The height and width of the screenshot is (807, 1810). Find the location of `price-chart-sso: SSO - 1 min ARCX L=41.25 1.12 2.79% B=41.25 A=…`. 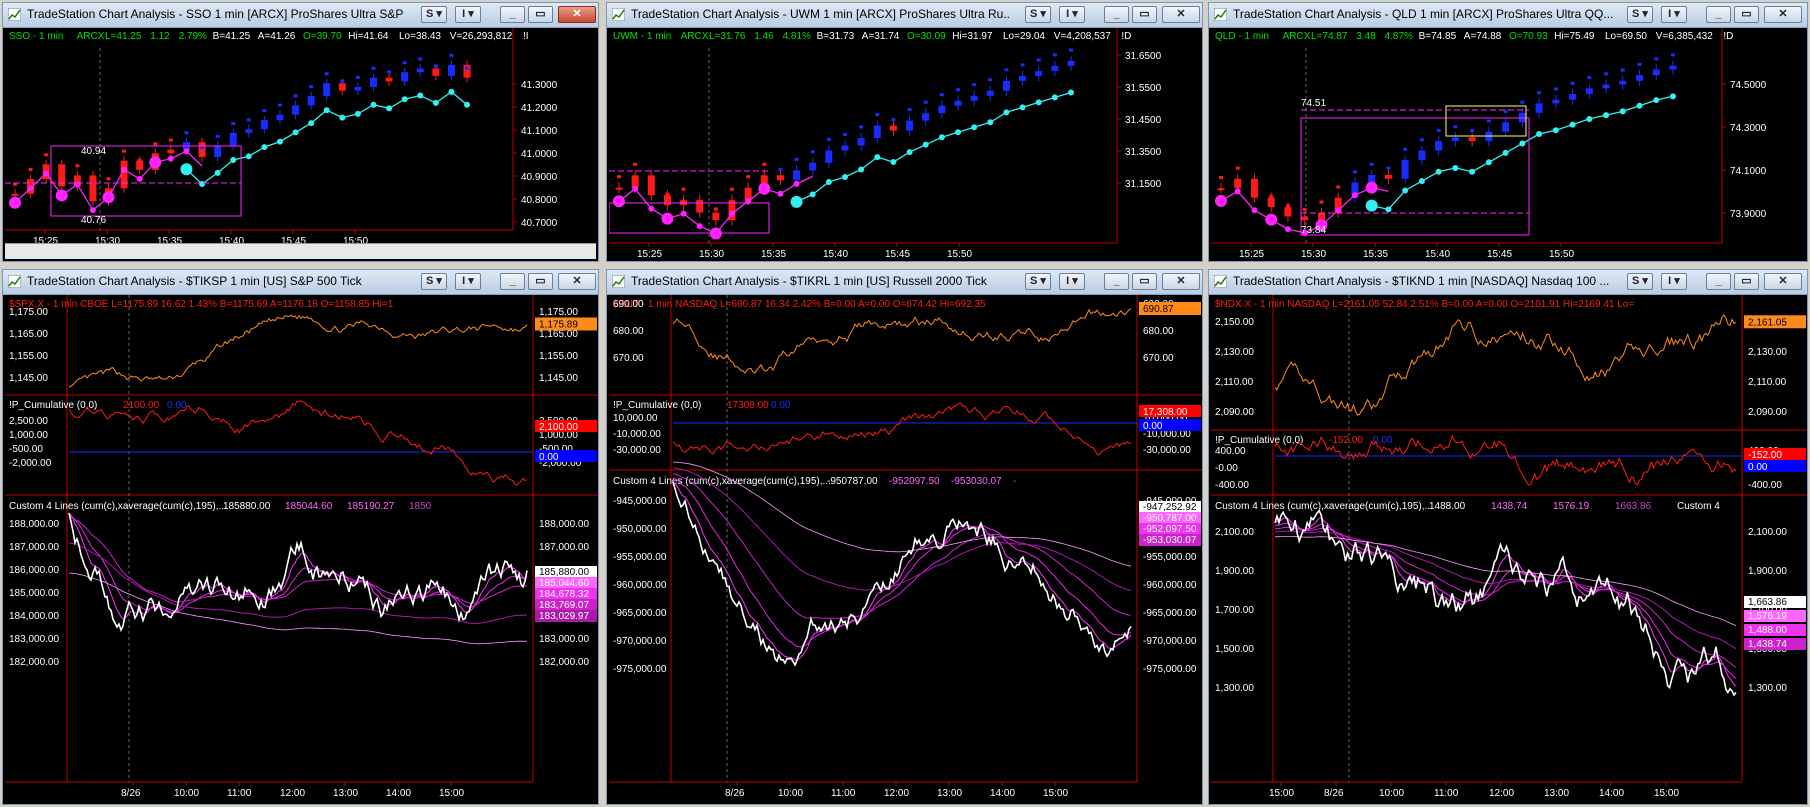

price-chart-sso: SSO - 1 min ARCX L=41.25 1.12 2.79% B=41.25 A=… is located at coordinates (301, 137).